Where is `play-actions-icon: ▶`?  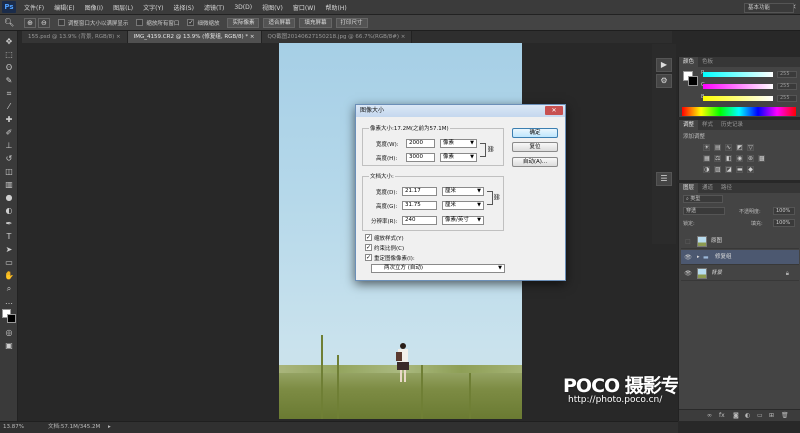 play-actions-icon: ▶ is located at coordinates (664, 65).